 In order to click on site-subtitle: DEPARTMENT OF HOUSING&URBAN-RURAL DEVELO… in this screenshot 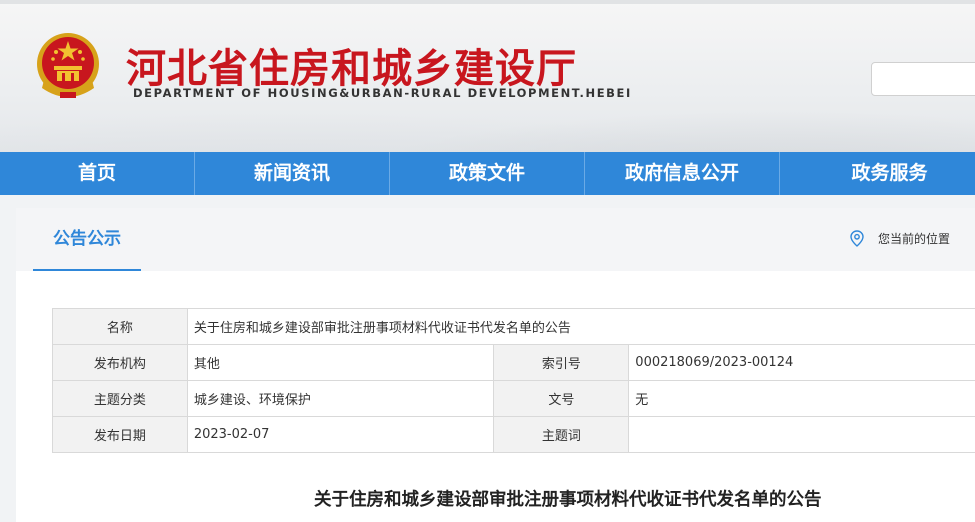, I will do `click(382, 93)`.